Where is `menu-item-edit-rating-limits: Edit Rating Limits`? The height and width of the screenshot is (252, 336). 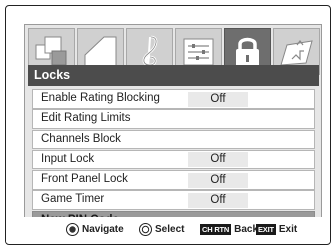
menu-item-edit-rating-limits: Edit Rating Limits is located at coordinates (173, 119).